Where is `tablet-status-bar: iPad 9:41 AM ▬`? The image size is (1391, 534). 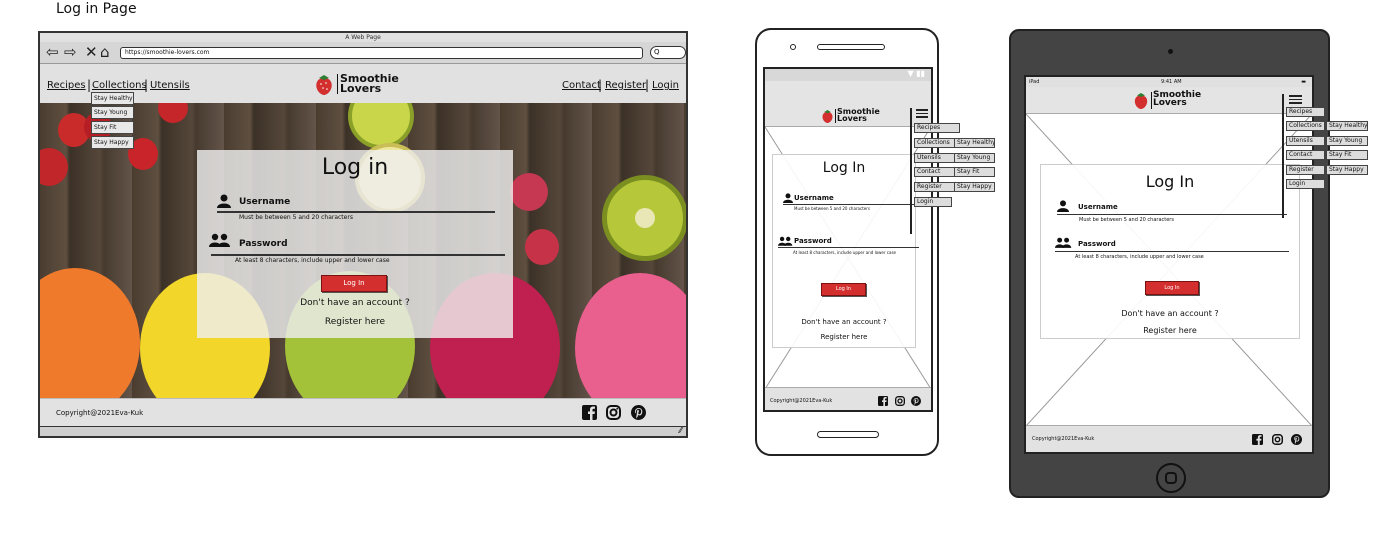 tablet-status-bar: iPad 9:41 AM ▬ is located at coordinates (1169, 82).